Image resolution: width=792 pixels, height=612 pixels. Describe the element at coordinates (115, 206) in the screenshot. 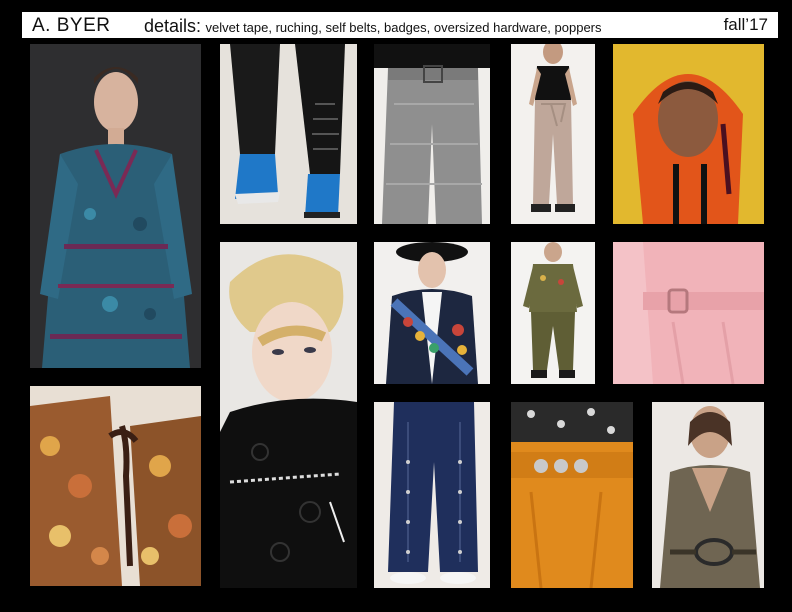

I see `photo-blue-paisley-dress` at that location.